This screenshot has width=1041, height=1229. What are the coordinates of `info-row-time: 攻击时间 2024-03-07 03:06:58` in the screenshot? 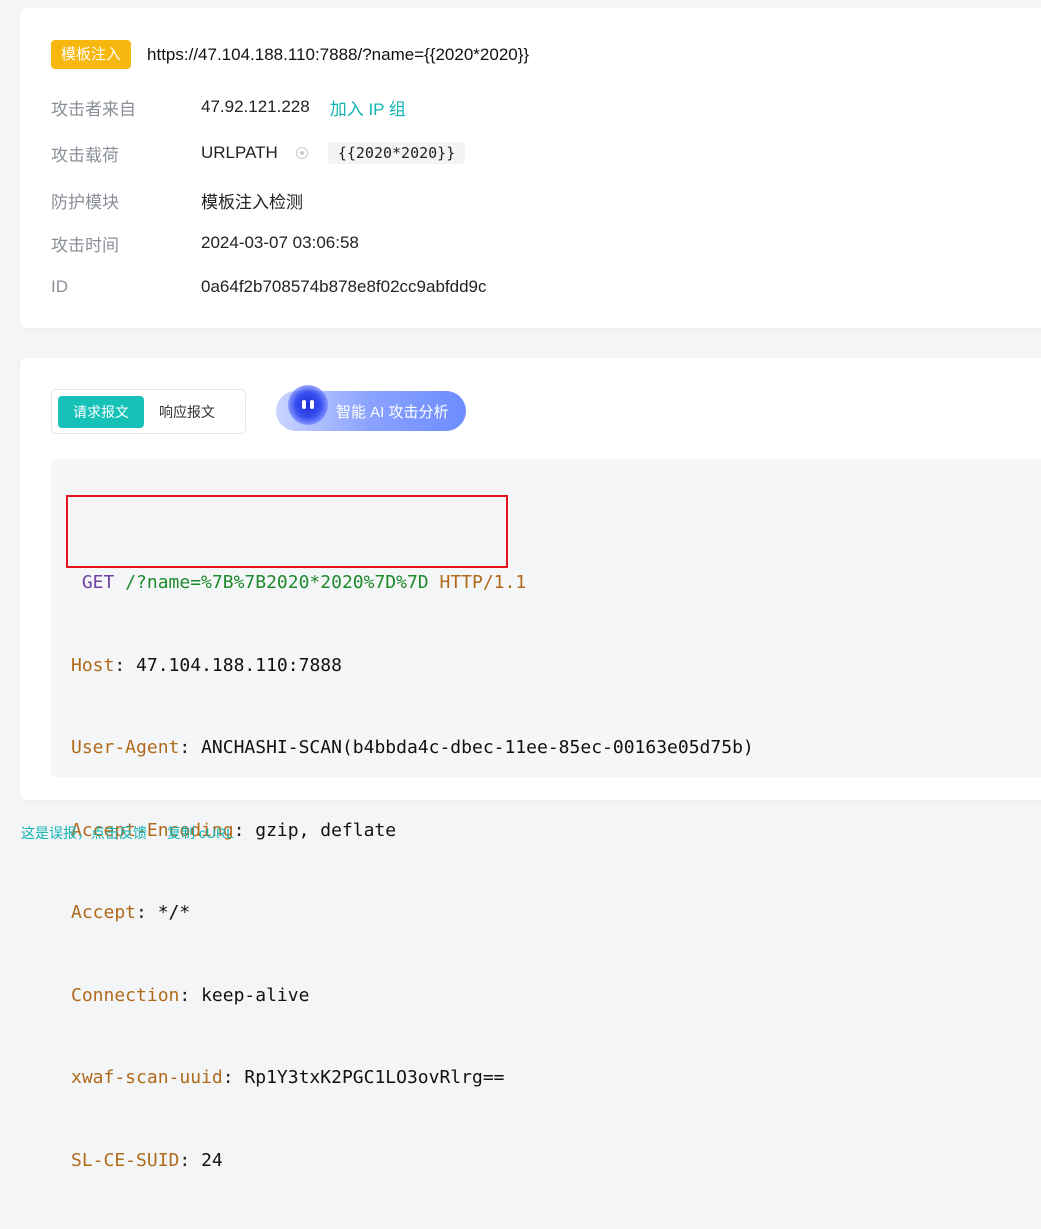 It's located at (205, 243).